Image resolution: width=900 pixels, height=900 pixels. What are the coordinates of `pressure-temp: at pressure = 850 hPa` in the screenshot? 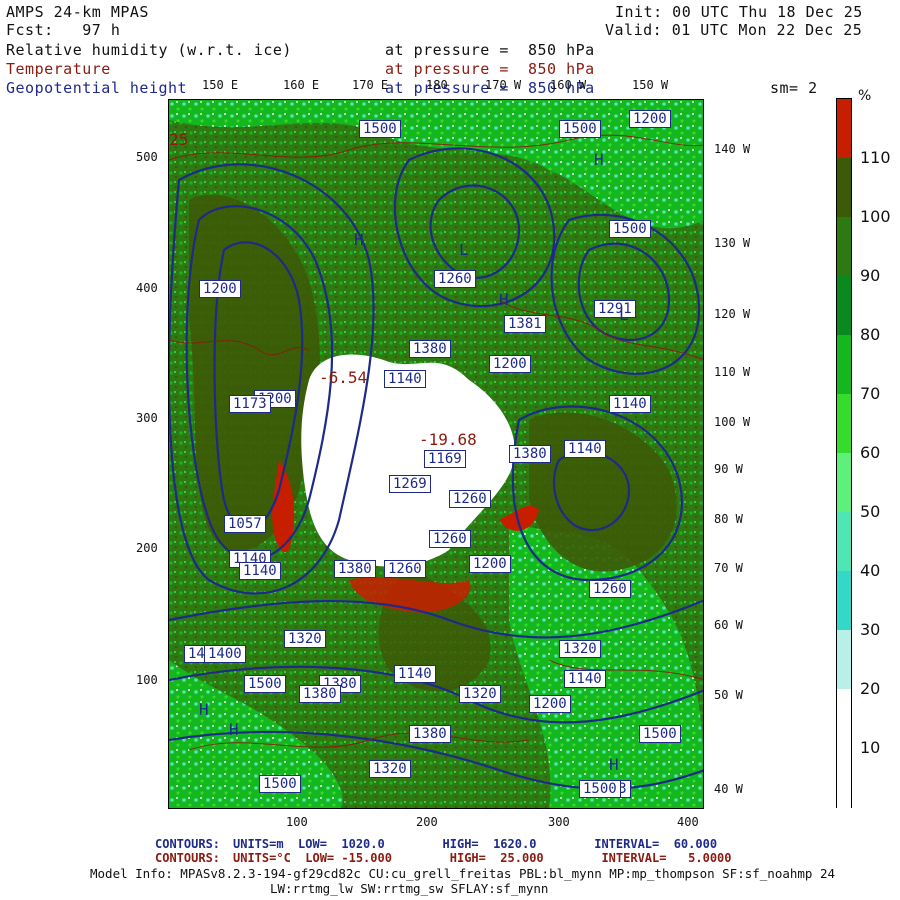 It's located at (490, 69).